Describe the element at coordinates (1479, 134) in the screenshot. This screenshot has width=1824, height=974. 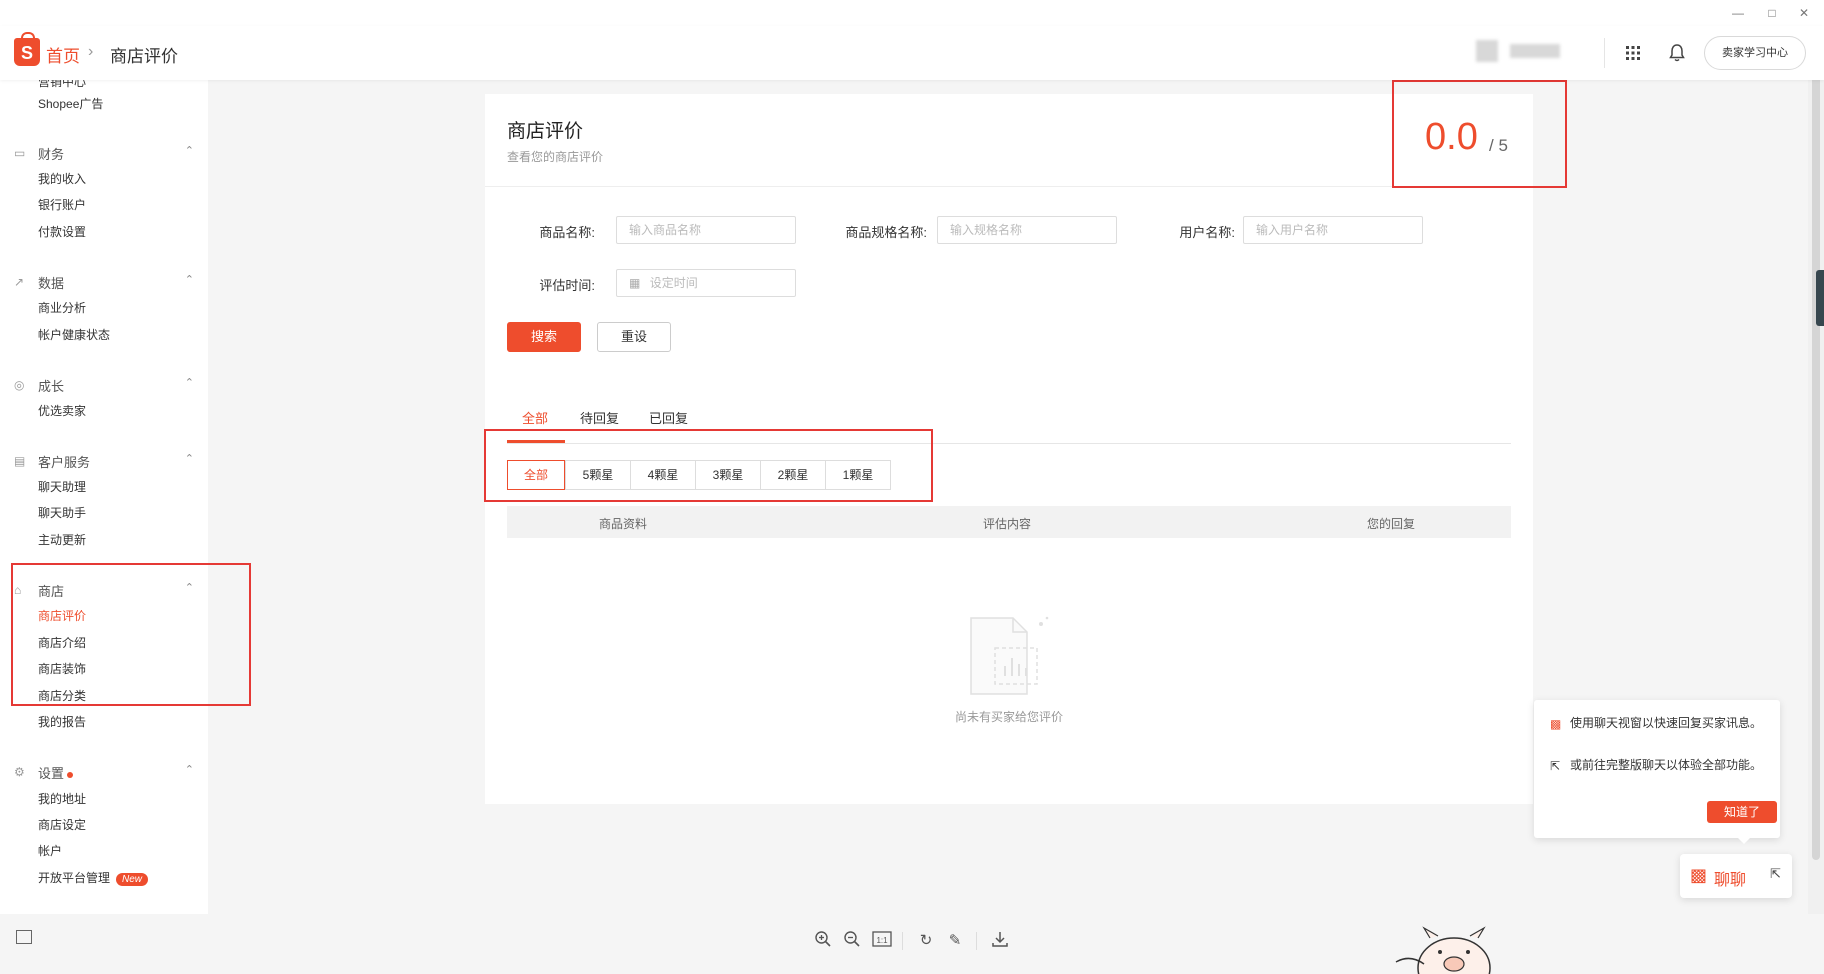
I see `annotation-box-score` at that location.